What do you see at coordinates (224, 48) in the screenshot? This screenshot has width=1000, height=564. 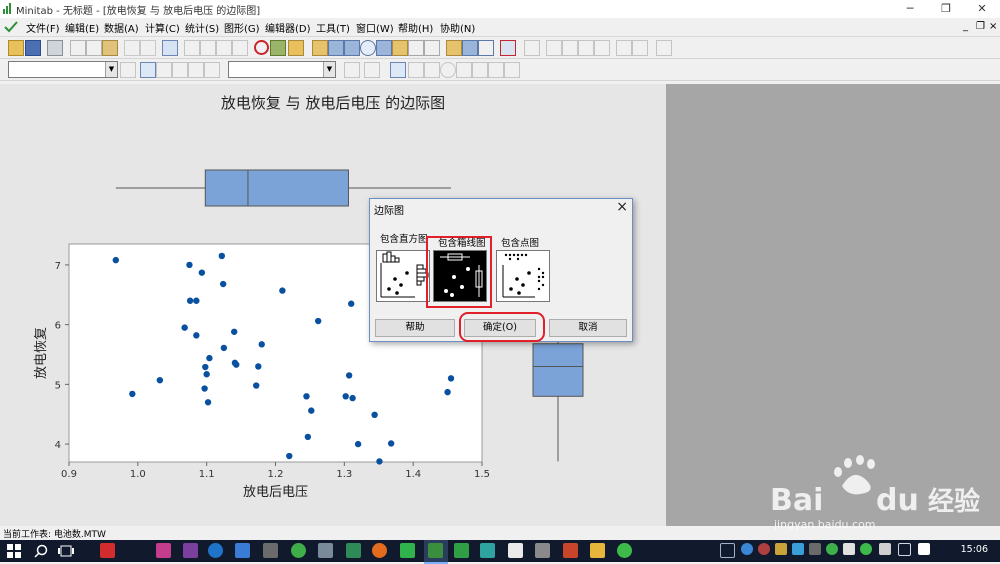 I see `insert-rows-icon` at bounding box center [224, 48].